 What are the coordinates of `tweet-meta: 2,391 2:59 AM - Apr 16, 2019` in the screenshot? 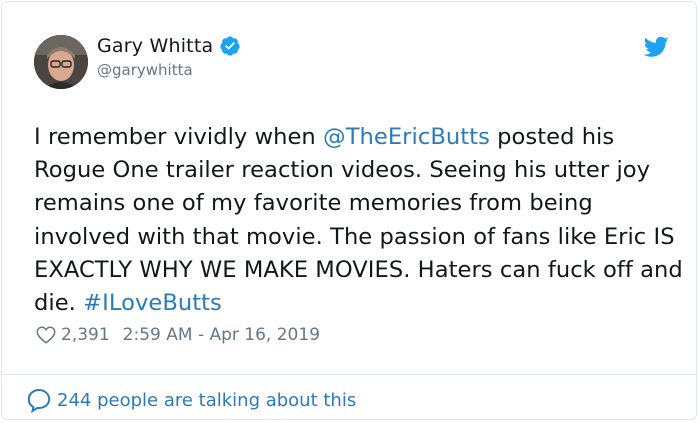 It's located at (177, 335).